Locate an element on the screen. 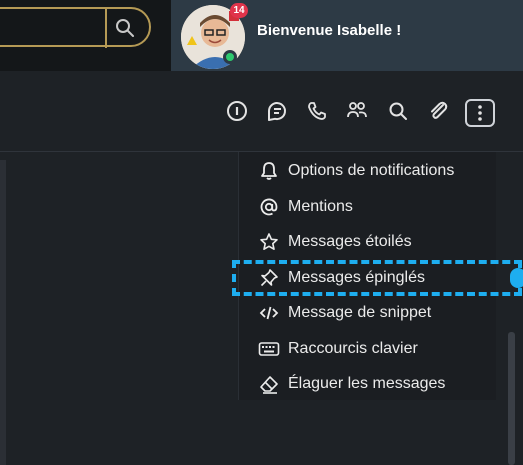 The height and width of the screenshot is (465, 523). room-search-button is located at coordinates (398, 111).